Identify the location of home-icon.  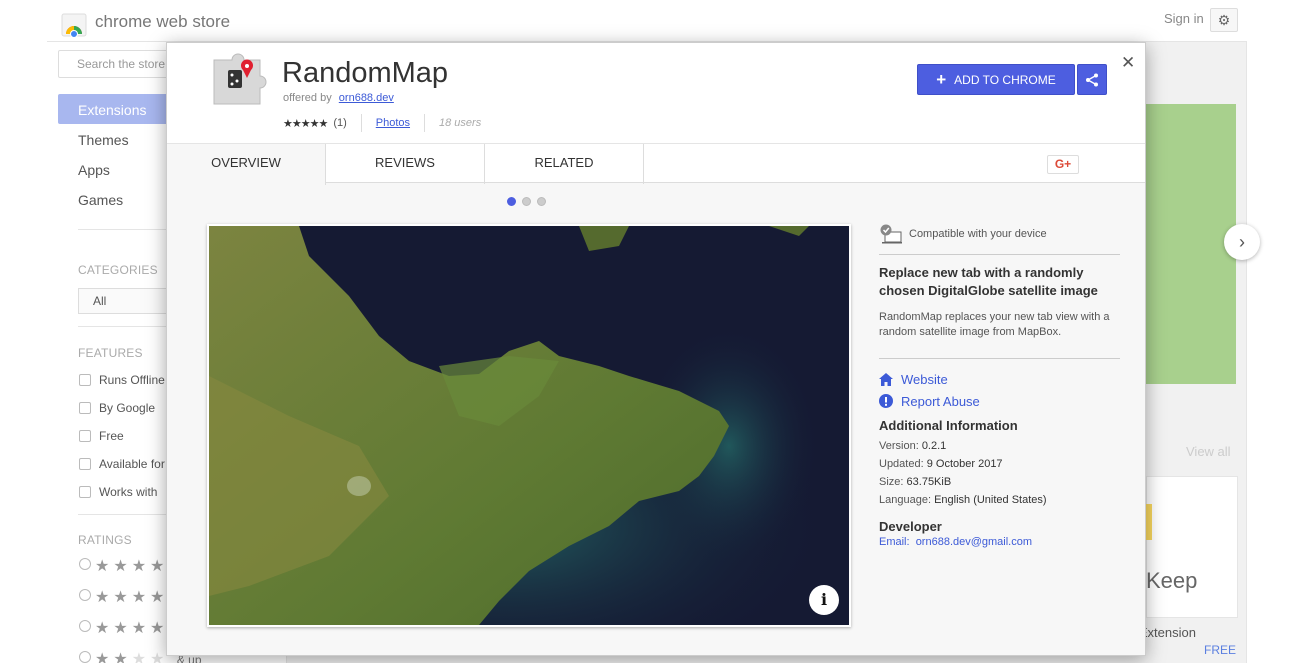
(886, 379).